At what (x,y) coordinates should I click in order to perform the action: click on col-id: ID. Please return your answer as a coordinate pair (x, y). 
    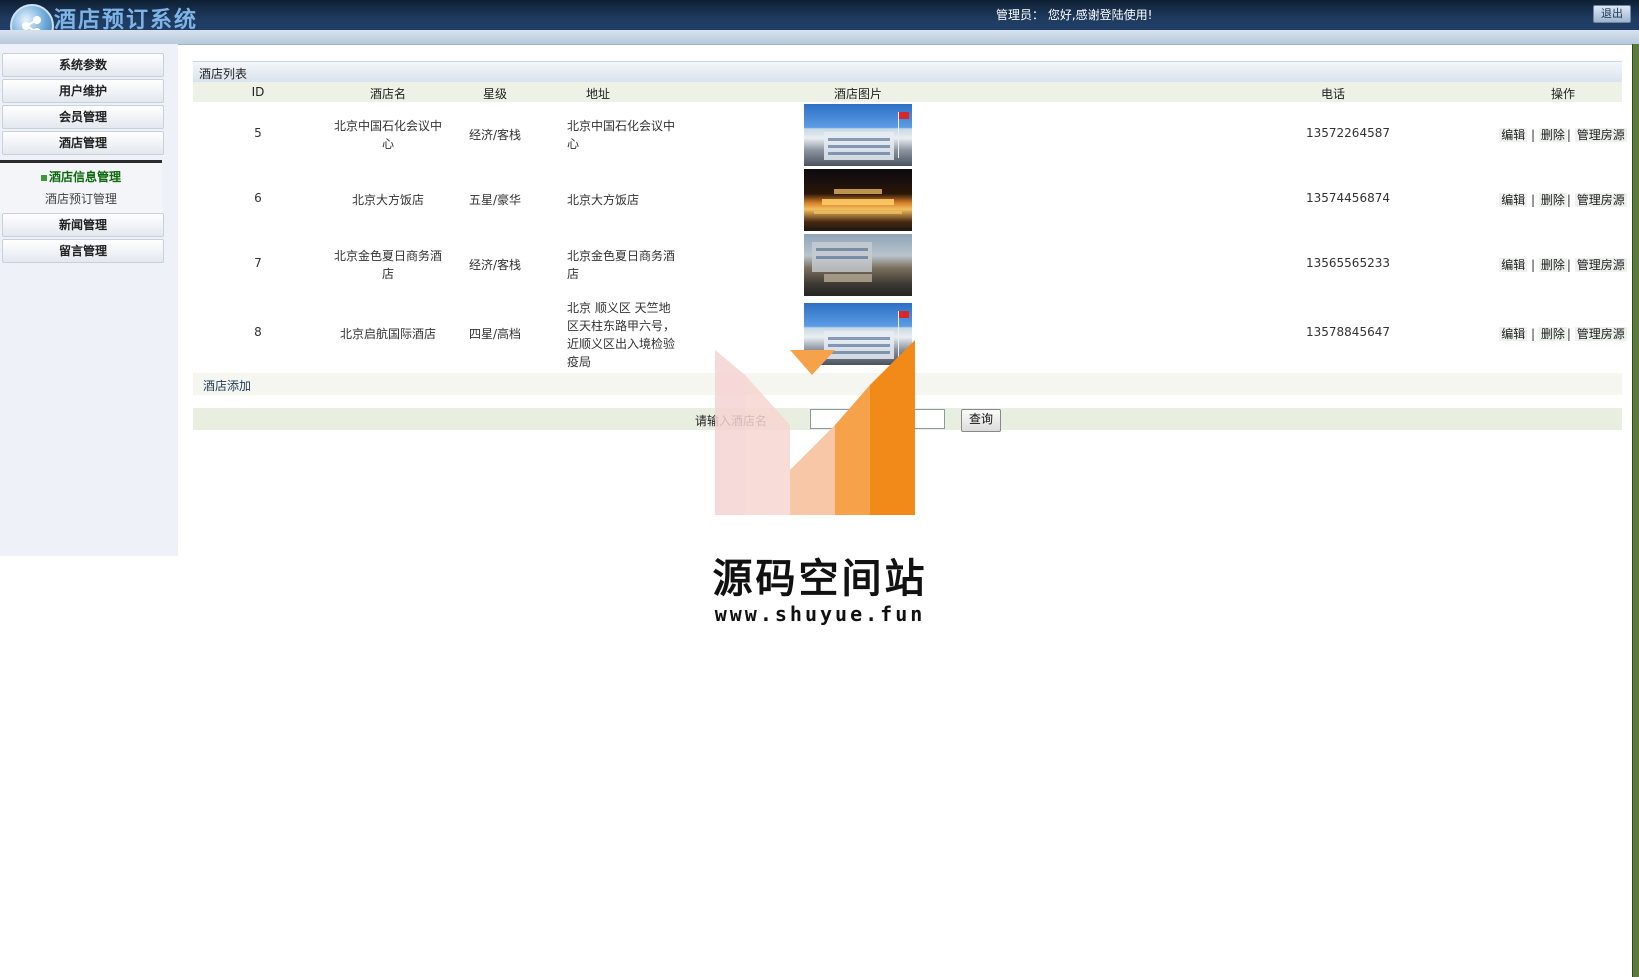
    Looking at the image, I should click on (258, 92).